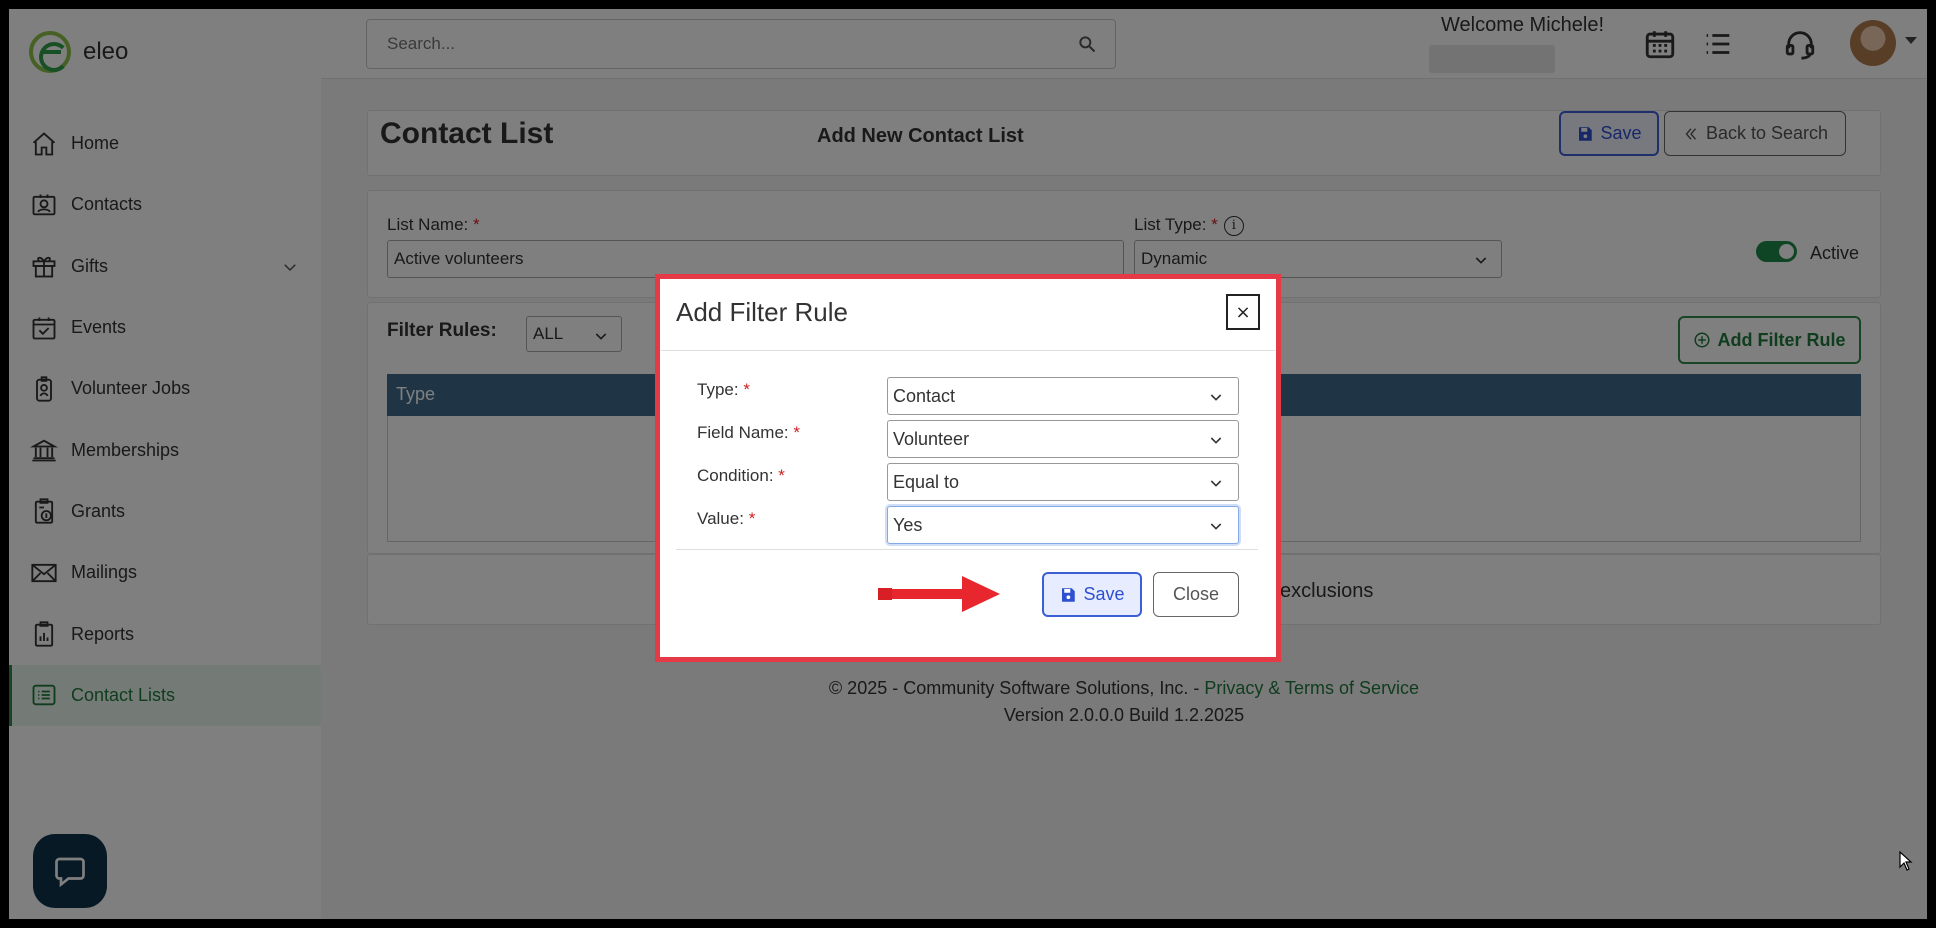  Describe the element at coordinates (926, 481) in the screenshot. I see `condition-value: Equal to` at that location.